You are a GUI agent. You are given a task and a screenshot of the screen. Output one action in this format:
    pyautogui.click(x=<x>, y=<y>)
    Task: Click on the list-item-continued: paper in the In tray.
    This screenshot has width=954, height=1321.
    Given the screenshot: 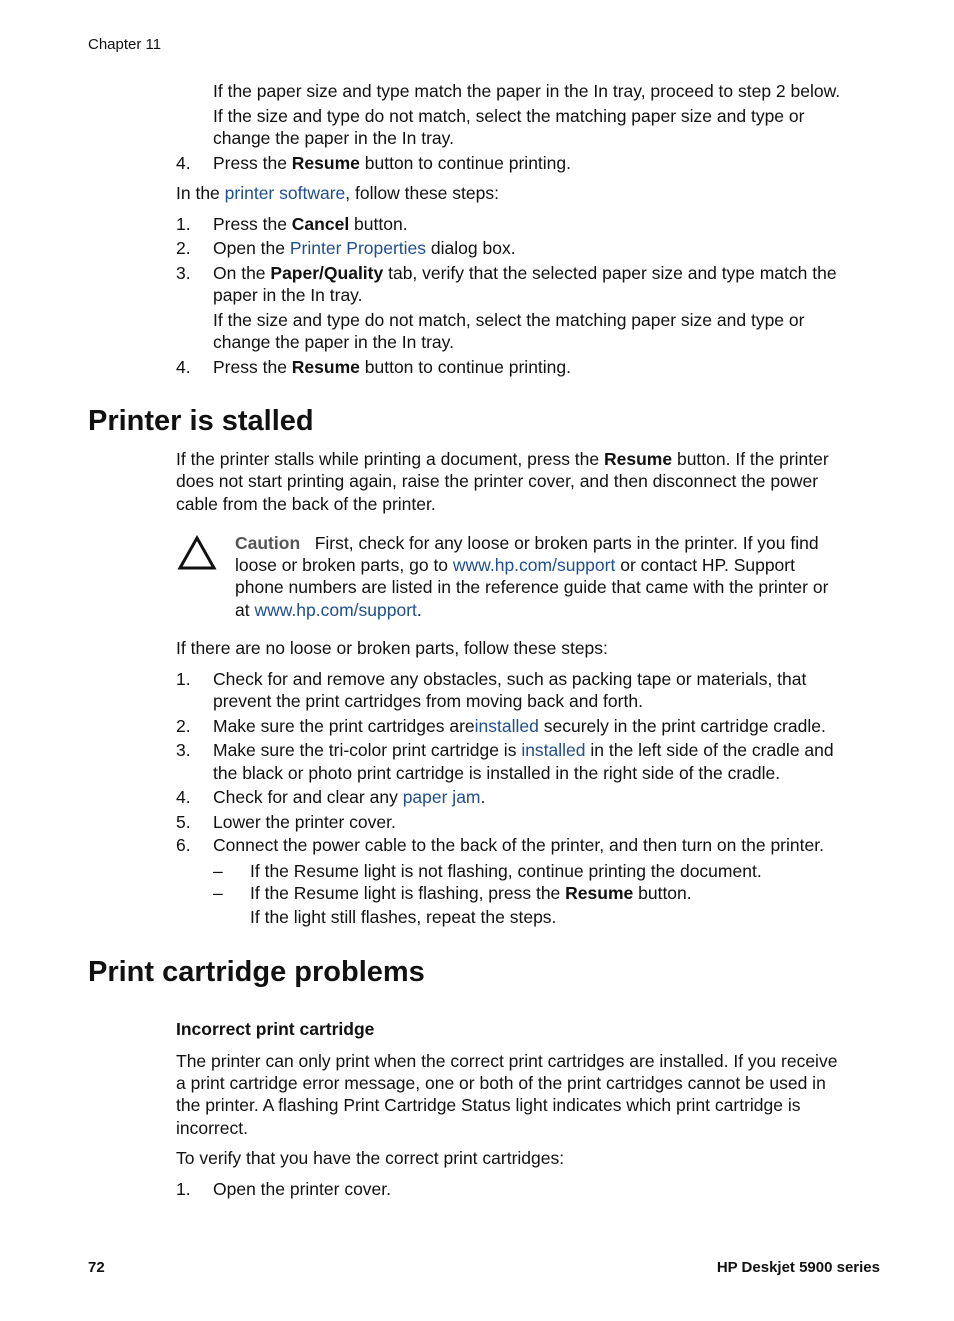 What is the action you would take?
    pyautogui.click(x=288, y=295)
    